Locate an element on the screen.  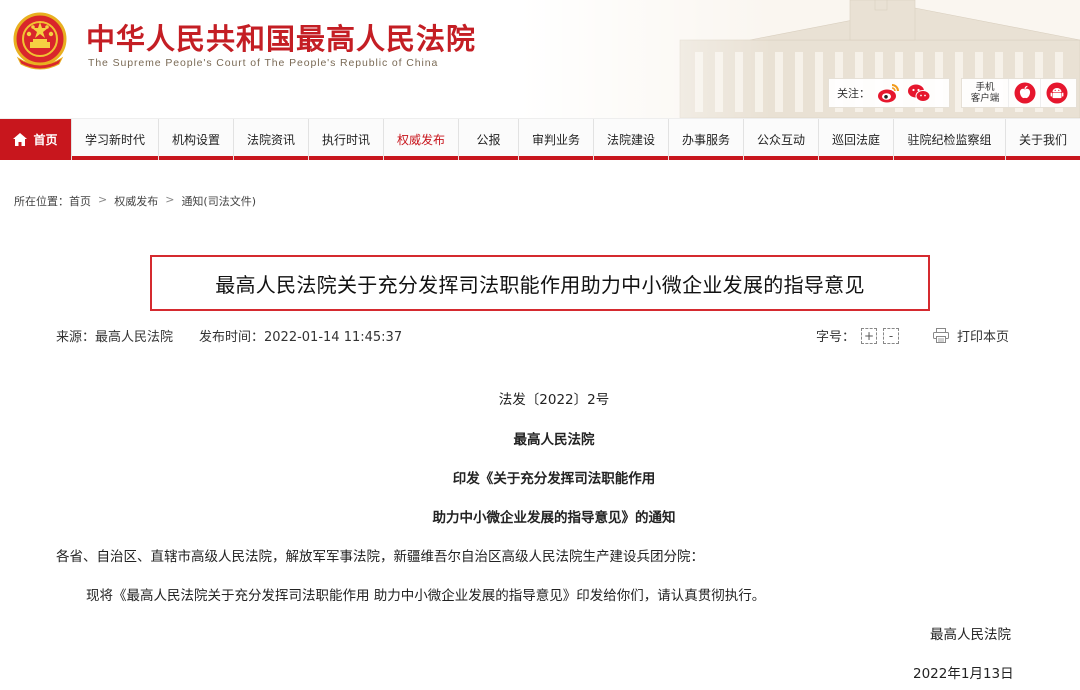
nav-item-trial: 审判业务 is located at coordinates (556, 139).